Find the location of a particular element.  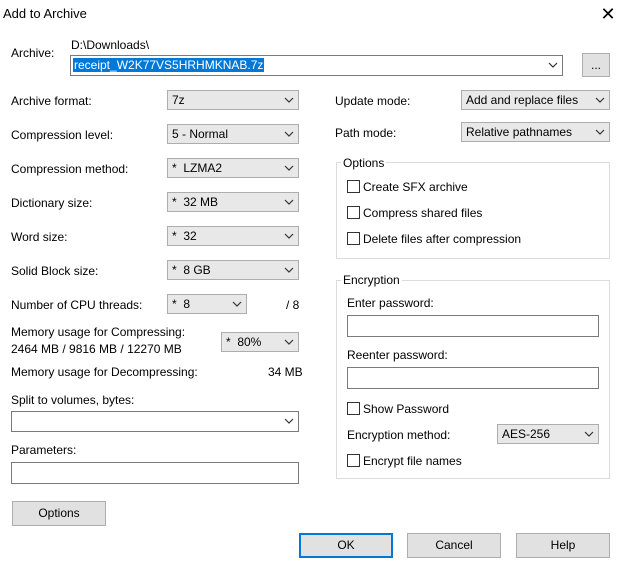

archive-name-combo: receipt_W2K77VS5HRHMKNAB.7z is located at coordinates (316, 65).